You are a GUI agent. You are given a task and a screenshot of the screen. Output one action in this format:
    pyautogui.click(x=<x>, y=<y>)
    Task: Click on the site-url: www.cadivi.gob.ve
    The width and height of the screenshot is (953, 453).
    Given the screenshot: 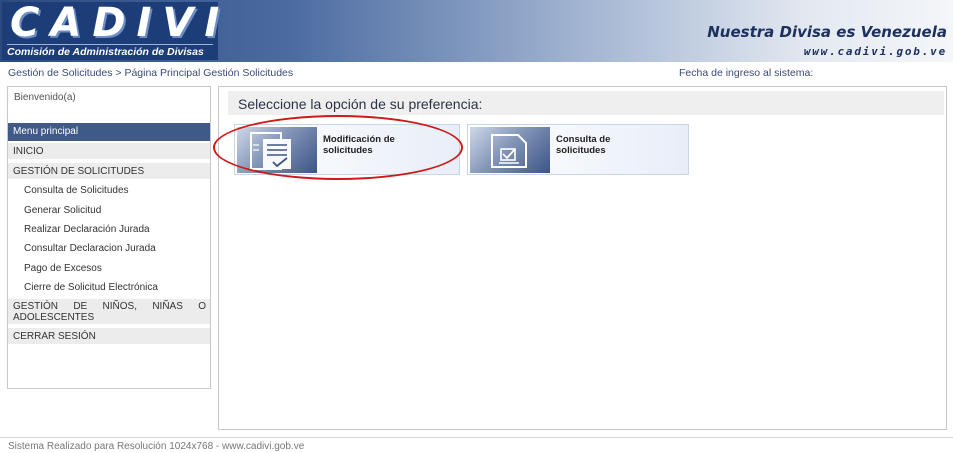 What is the action you would take?
    pyautogui.click(x=875, y=51)
    